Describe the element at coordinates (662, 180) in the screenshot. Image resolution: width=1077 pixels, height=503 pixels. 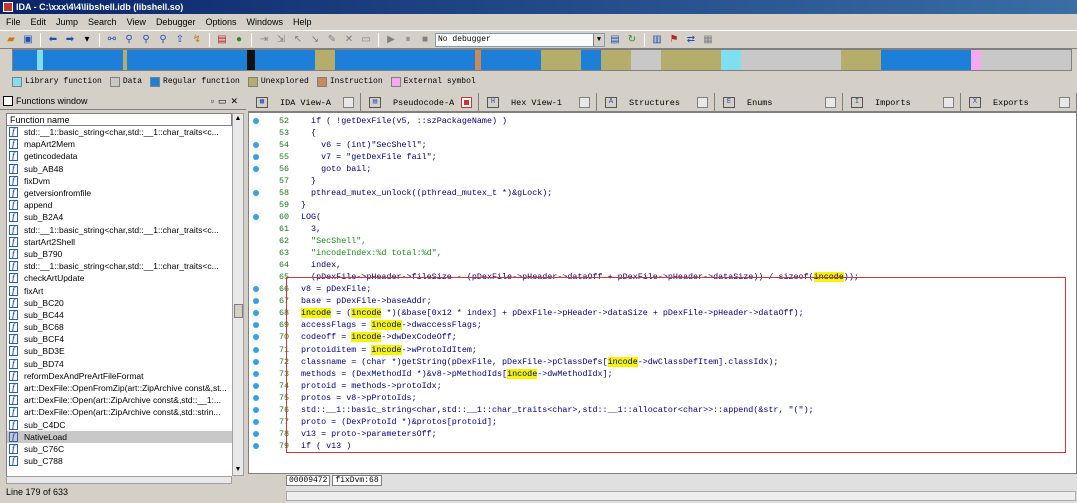
I see `code-line: 57 }` at that location.